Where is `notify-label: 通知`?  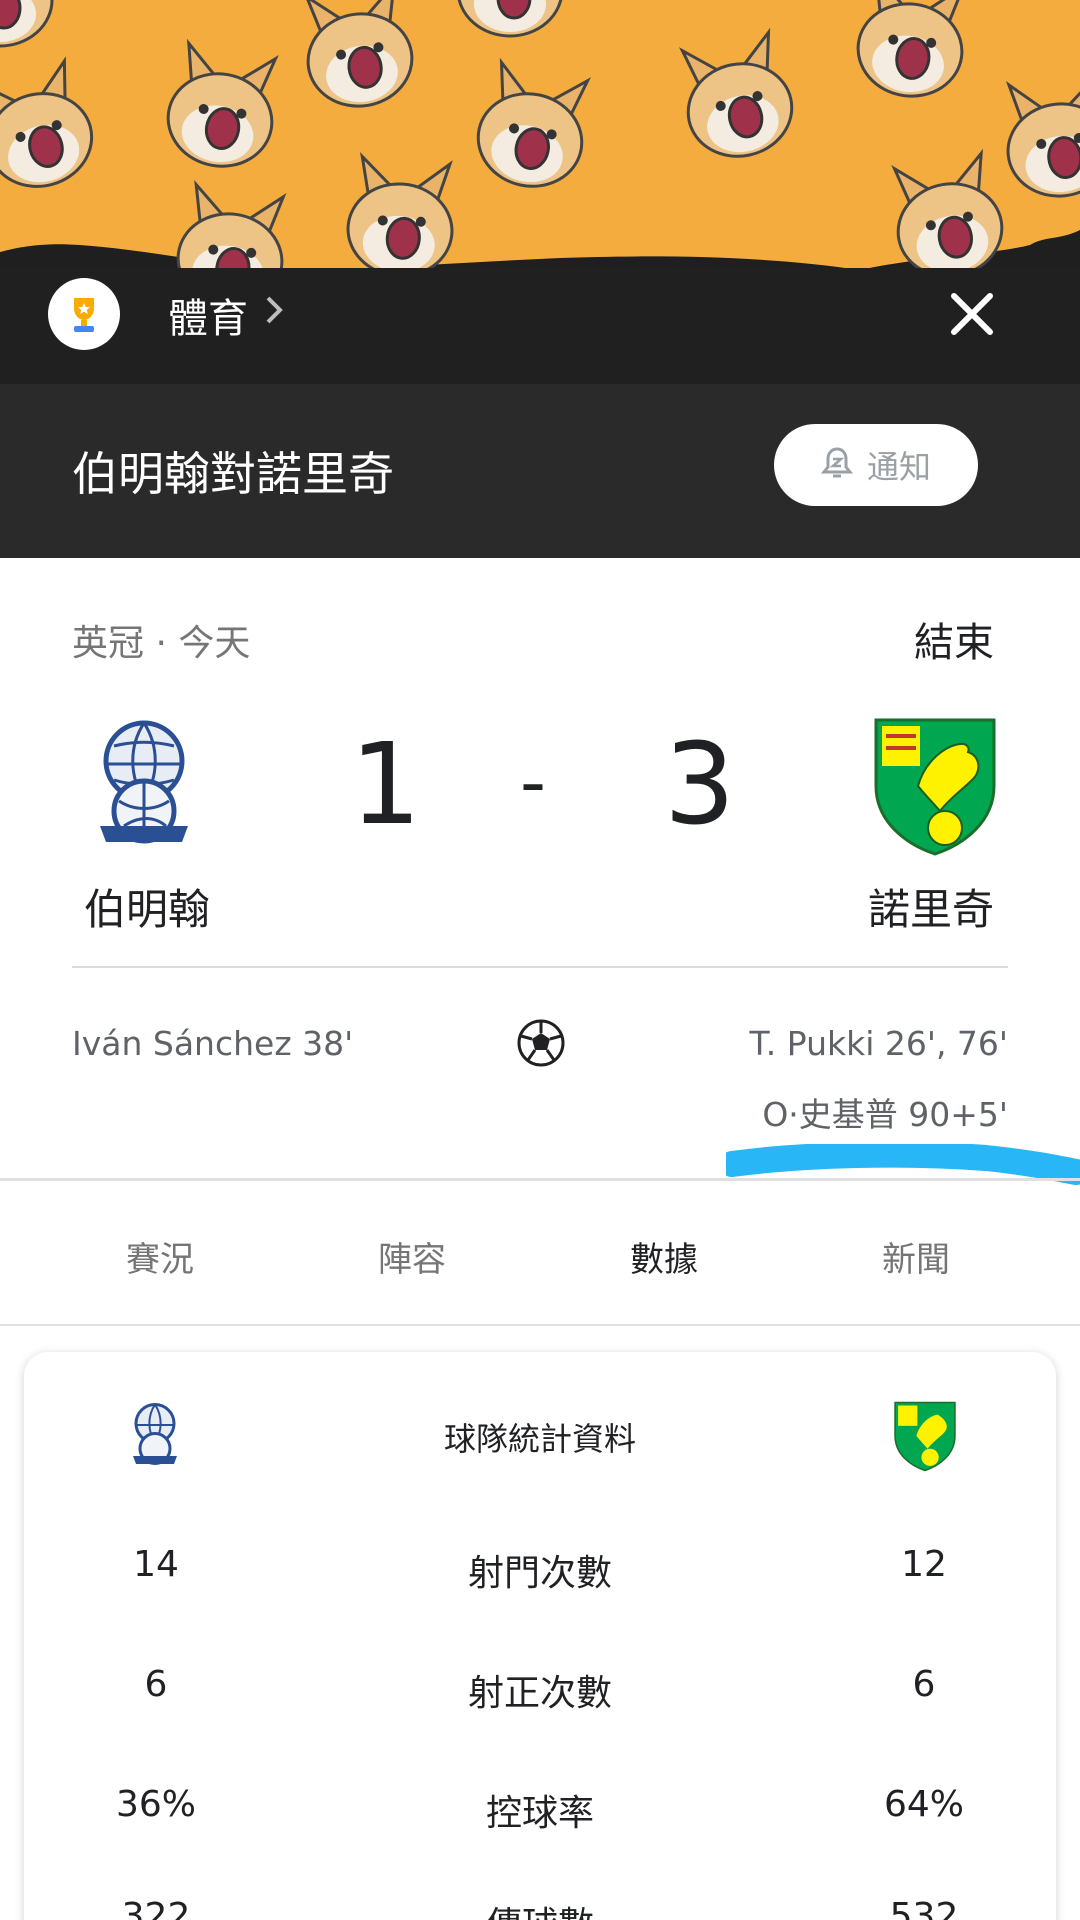
notify-label: 通知 is located at coordinates (898, 467).